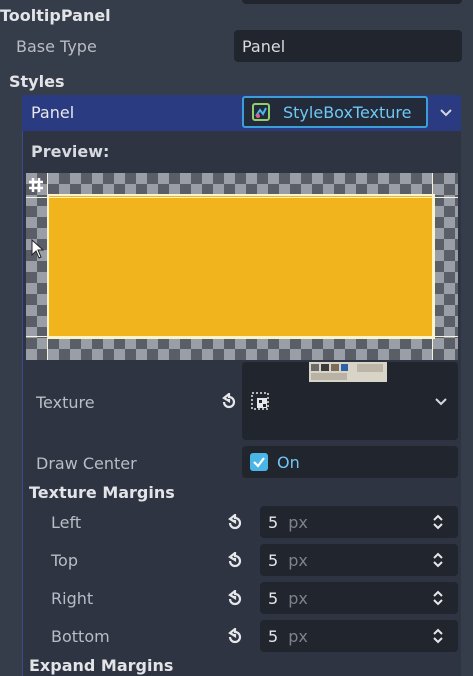 Image resolution: width=473 pixels, height=676 pixels. I want to click on margin-right-spinbox: 5 px, so click(359, 598).